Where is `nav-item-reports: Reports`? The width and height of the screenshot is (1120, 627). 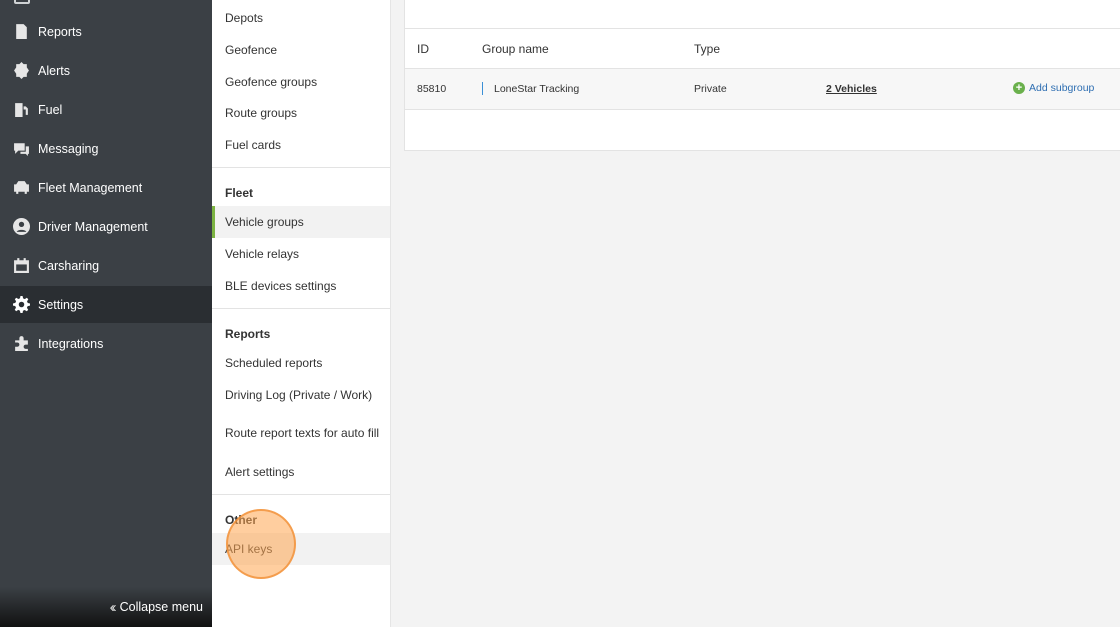 nav-item-reports: Reports is located at coordinates (106, 31).